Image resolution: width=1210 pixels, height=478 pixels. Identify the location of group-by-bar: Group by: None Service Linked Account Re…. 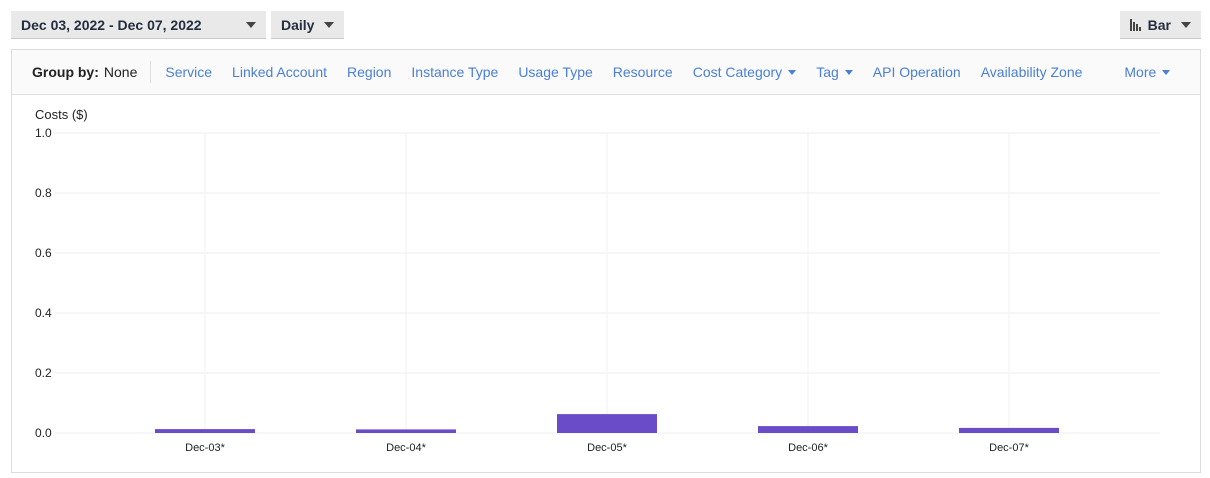
(606, 72).